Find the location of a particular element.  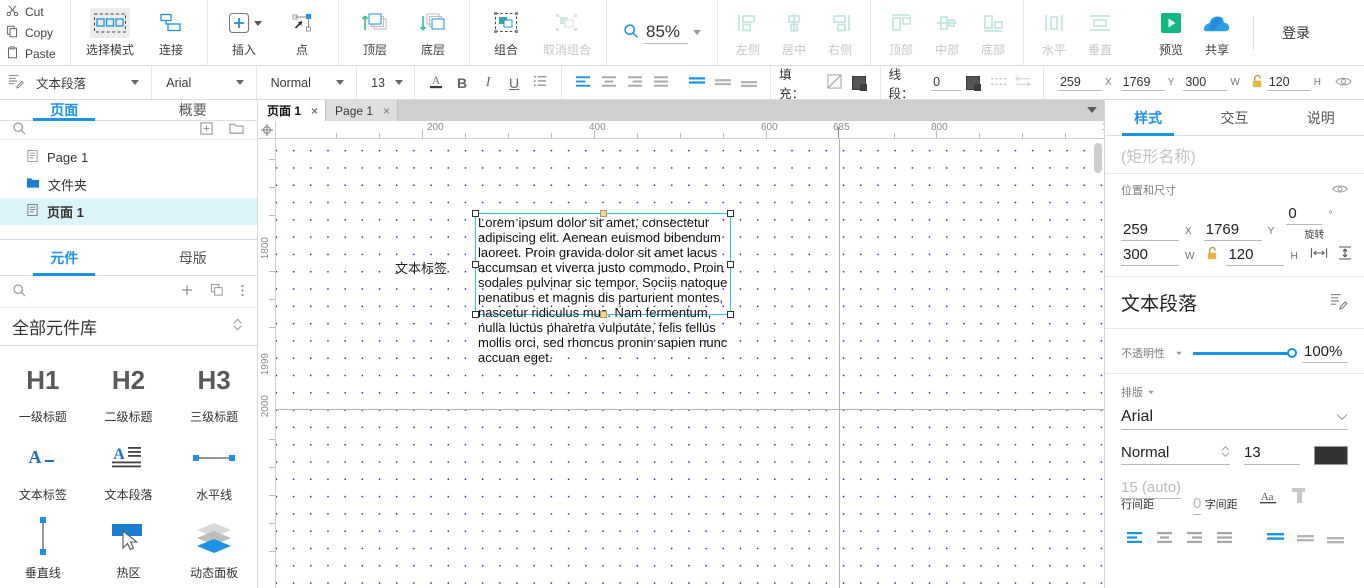

widget-name-input: (矩形名称) is located at coordinates (1158, 155).